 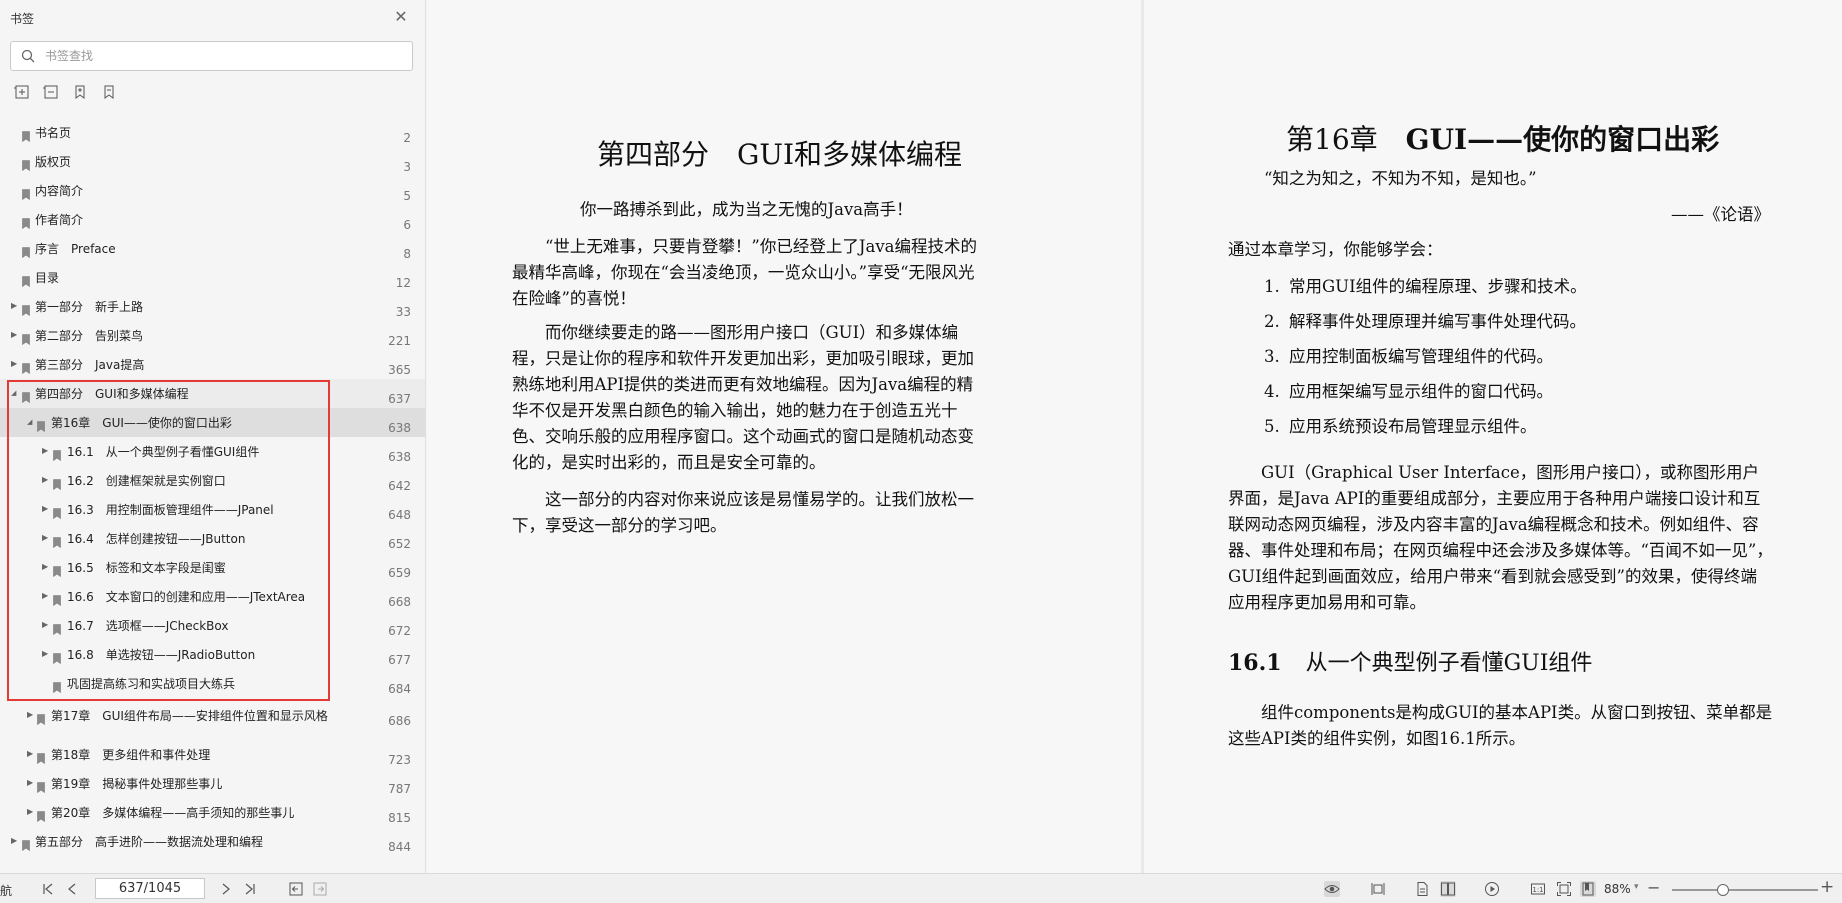 What do you see at coordinates (399, 721) in the screenshot?
I see `bookmark-page-number: 686` at bounding box center [399, 721].